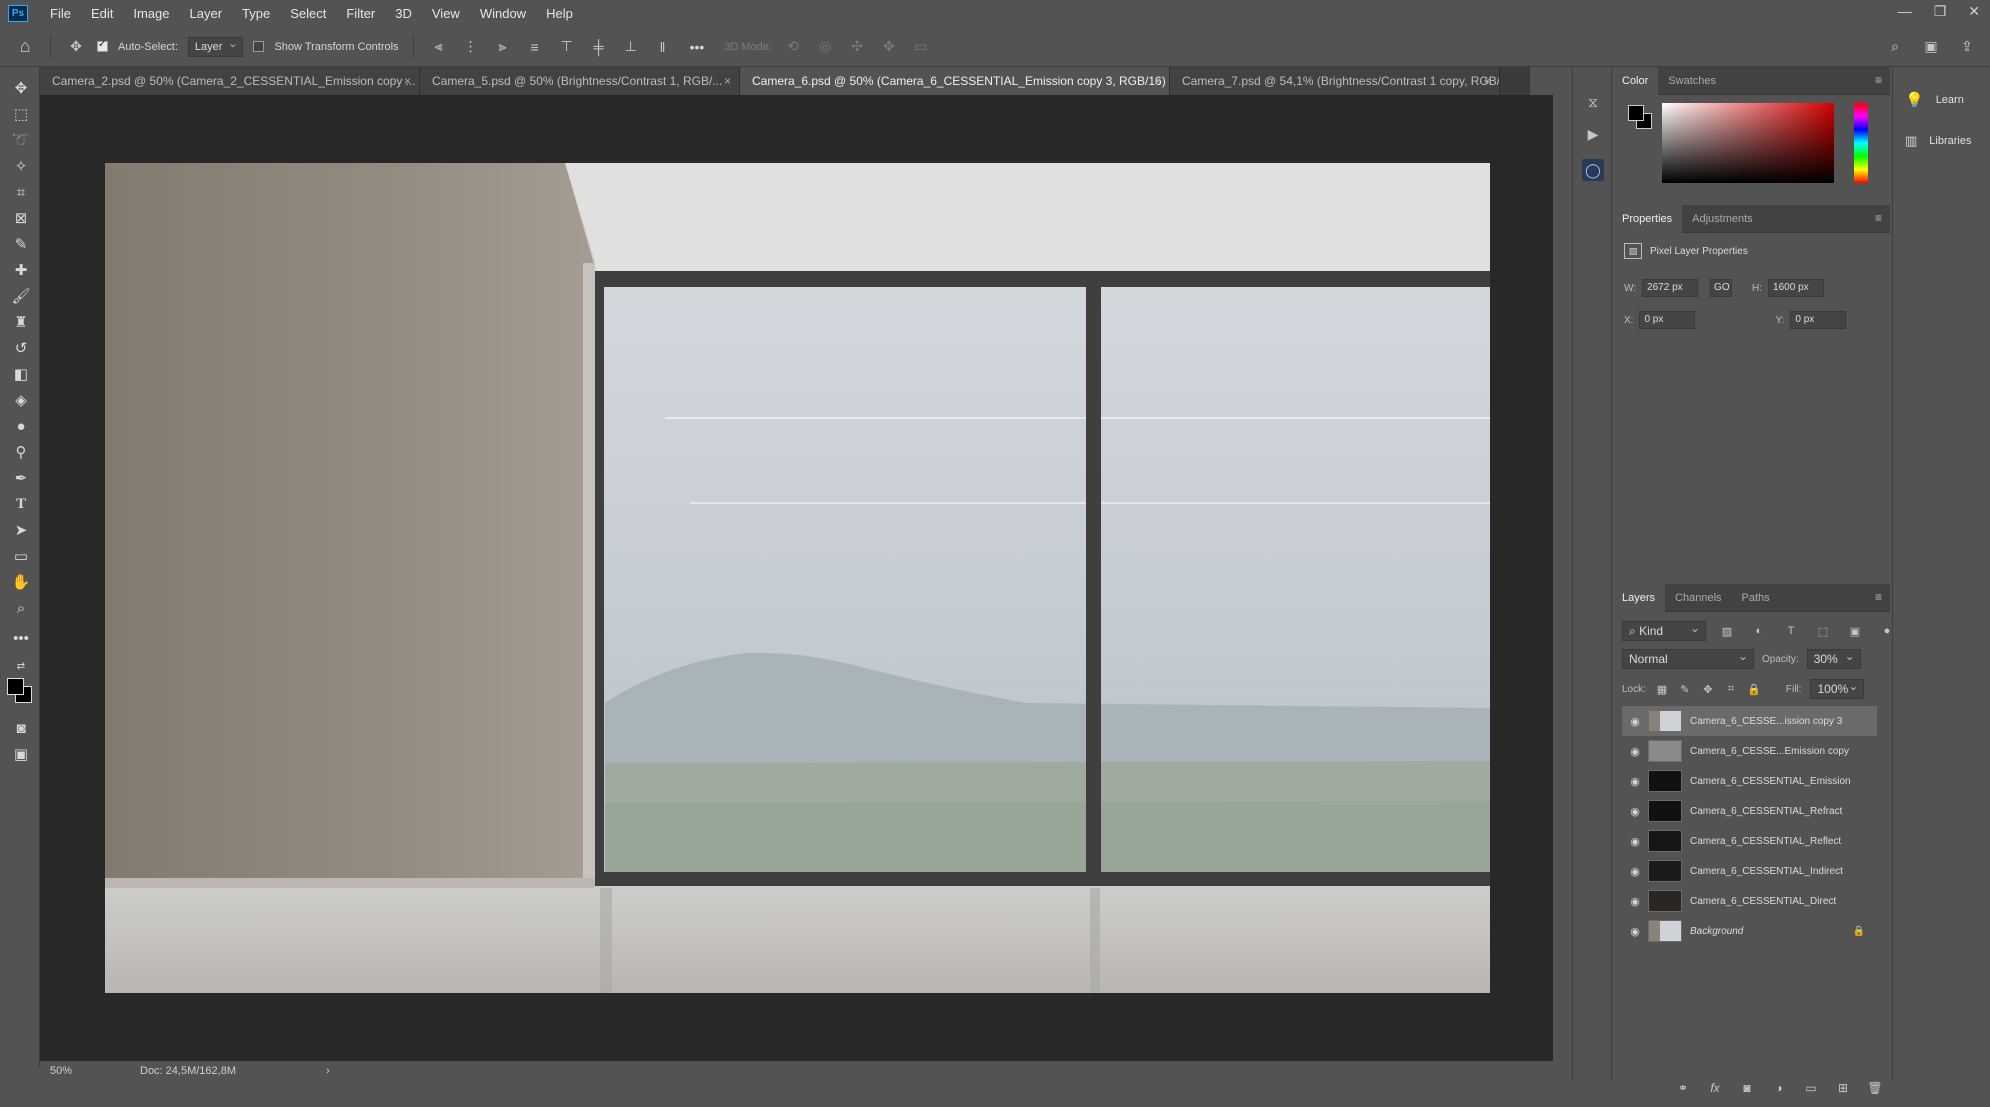 This screenshot has width=1990, height=1107. I want to click on status-menu-arrow: ›, so click(328, 1071).